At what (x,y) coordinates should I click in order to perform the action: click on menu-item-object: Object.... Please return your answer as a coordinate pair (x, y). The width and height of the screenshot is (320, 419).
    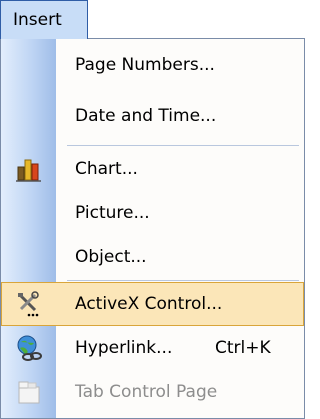
    Looking at the image, I should click on (152, 257).